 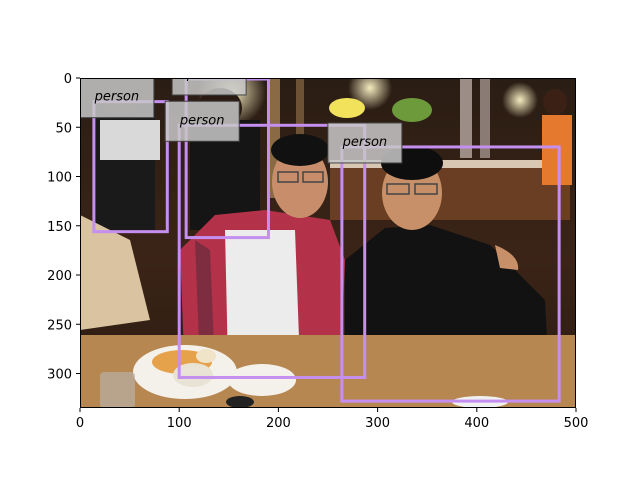 What do you see at coordinates (59, 227) in the screenshot?
I see `y-tick-label: 150` at bounding box center [59, 227].